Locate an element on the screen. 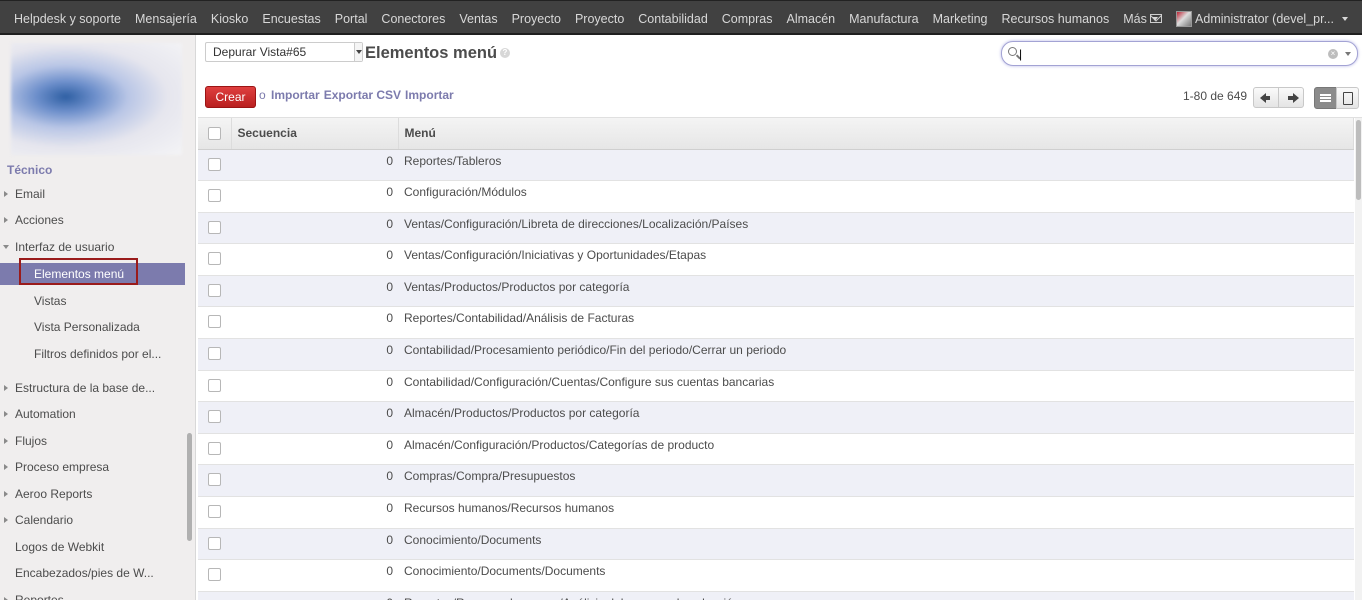 The height and width of the screenshot is (600, 1362). sidebar-item-logos-webkit: Logos de Webkit is located at coordinates (92, 547).